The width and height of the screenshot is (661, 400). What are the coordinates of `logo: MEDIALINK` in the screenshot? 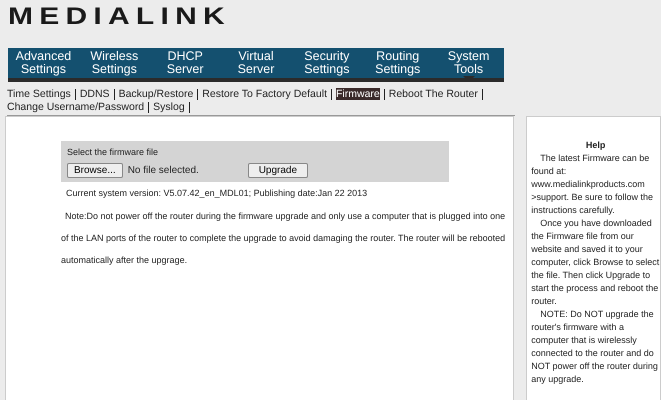 It's located at (119, 17).